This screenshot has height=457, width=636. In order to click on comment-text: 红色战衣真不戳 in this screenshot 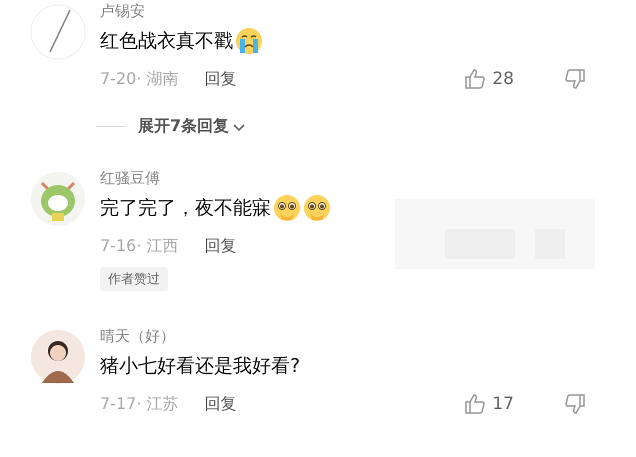, I will do `click(166, 41)`.